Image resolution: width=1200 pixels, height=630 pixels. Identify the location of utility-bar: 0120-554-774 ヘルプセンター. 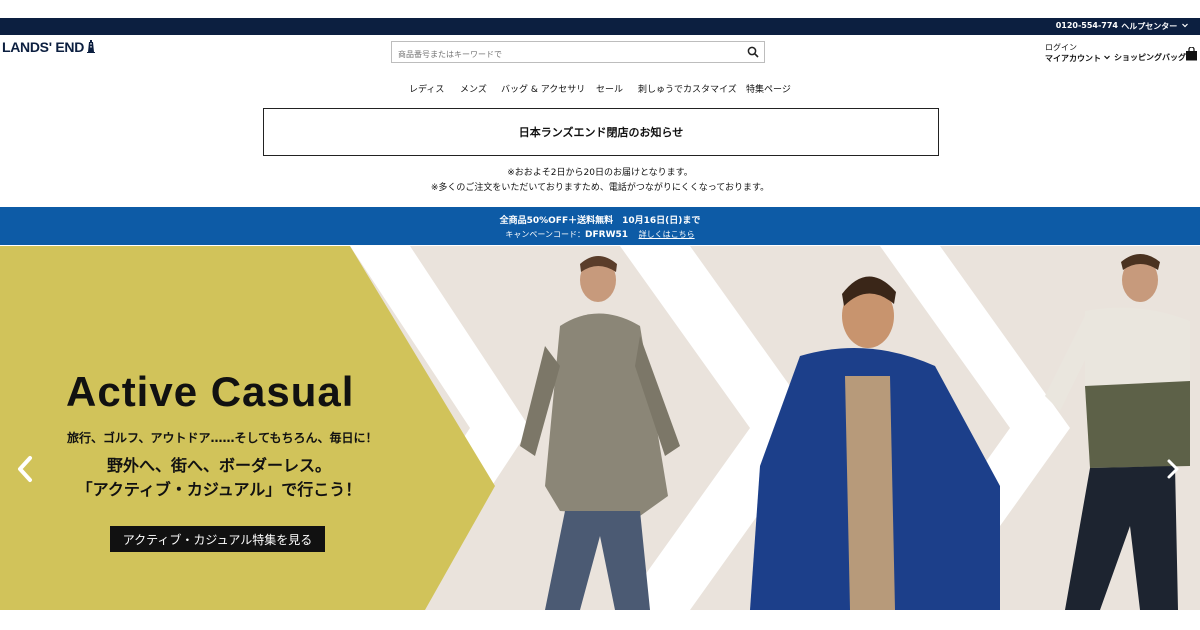
(600, 26).